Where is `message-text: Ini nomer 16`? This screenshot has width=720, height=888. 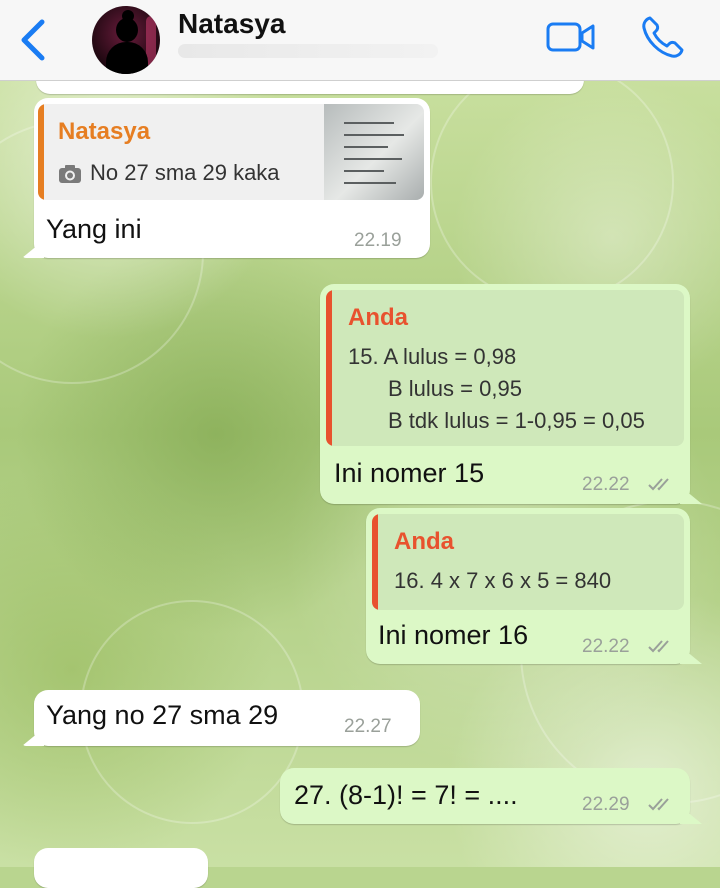
message-text: Ini nomer 16 is located at coordinates (453, 635).